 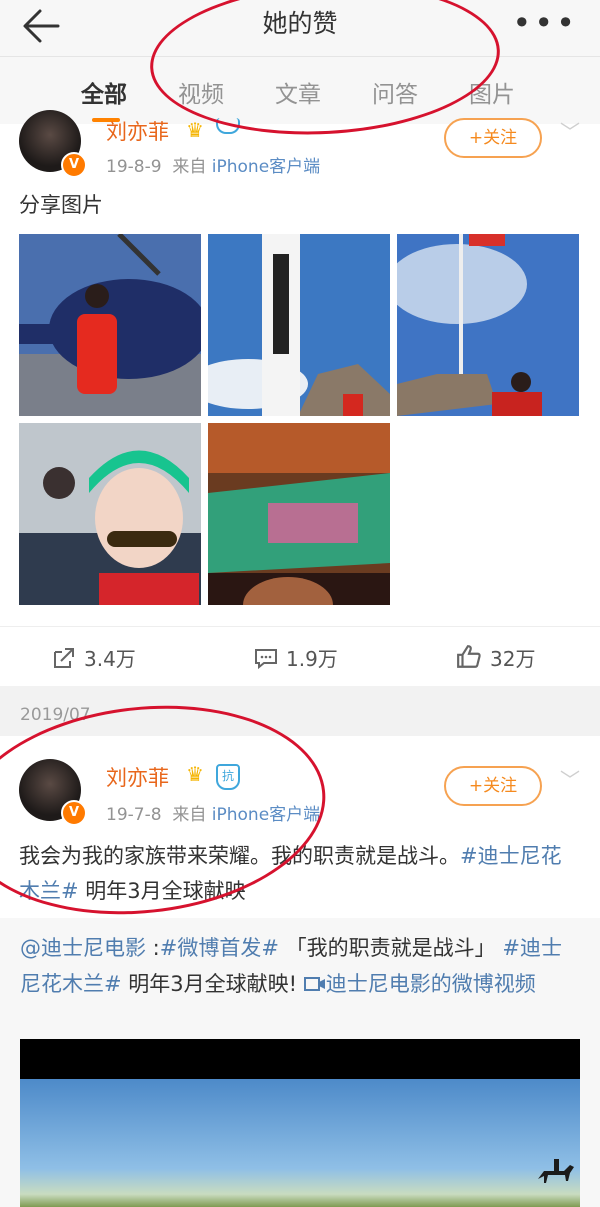 What do you see at coordinates (314, 984) in the screenshot?
I see `video-camera-icon` at bounding box center [314, 984].